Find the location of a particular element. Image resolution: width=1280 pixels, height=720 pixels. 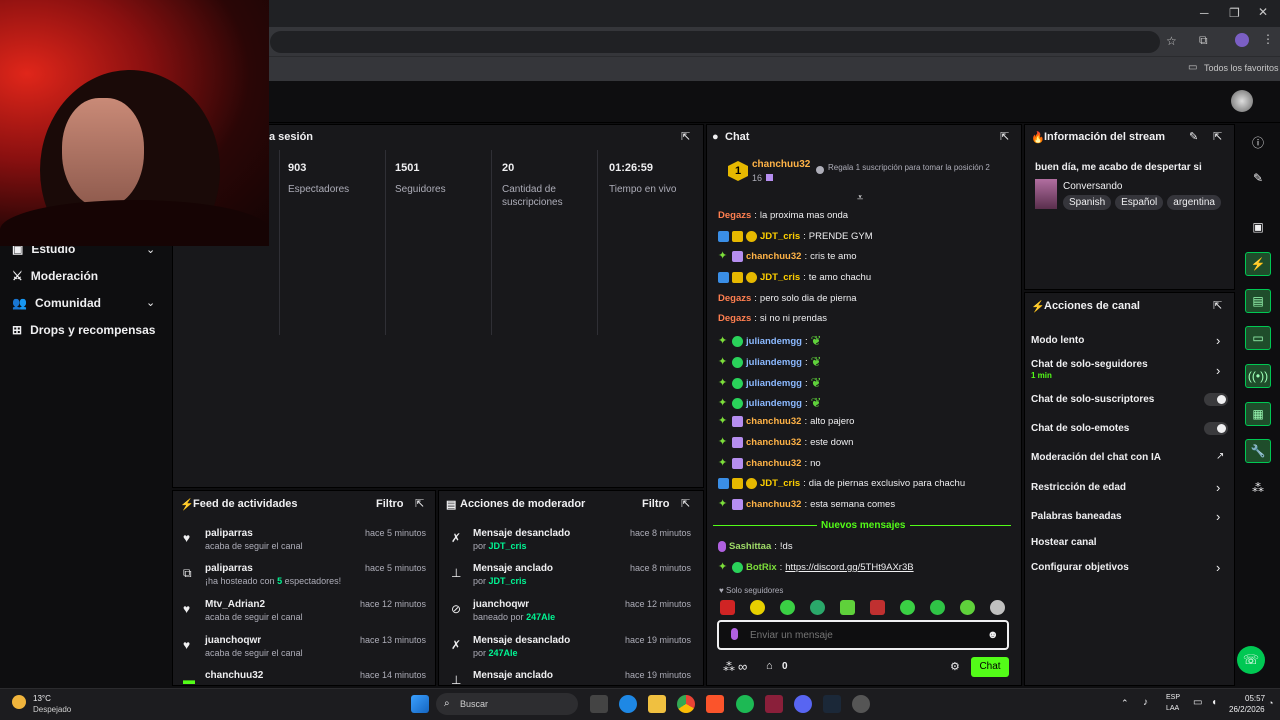

bookmark-star-icon: ☆ is located at coordinates (1171, 41).